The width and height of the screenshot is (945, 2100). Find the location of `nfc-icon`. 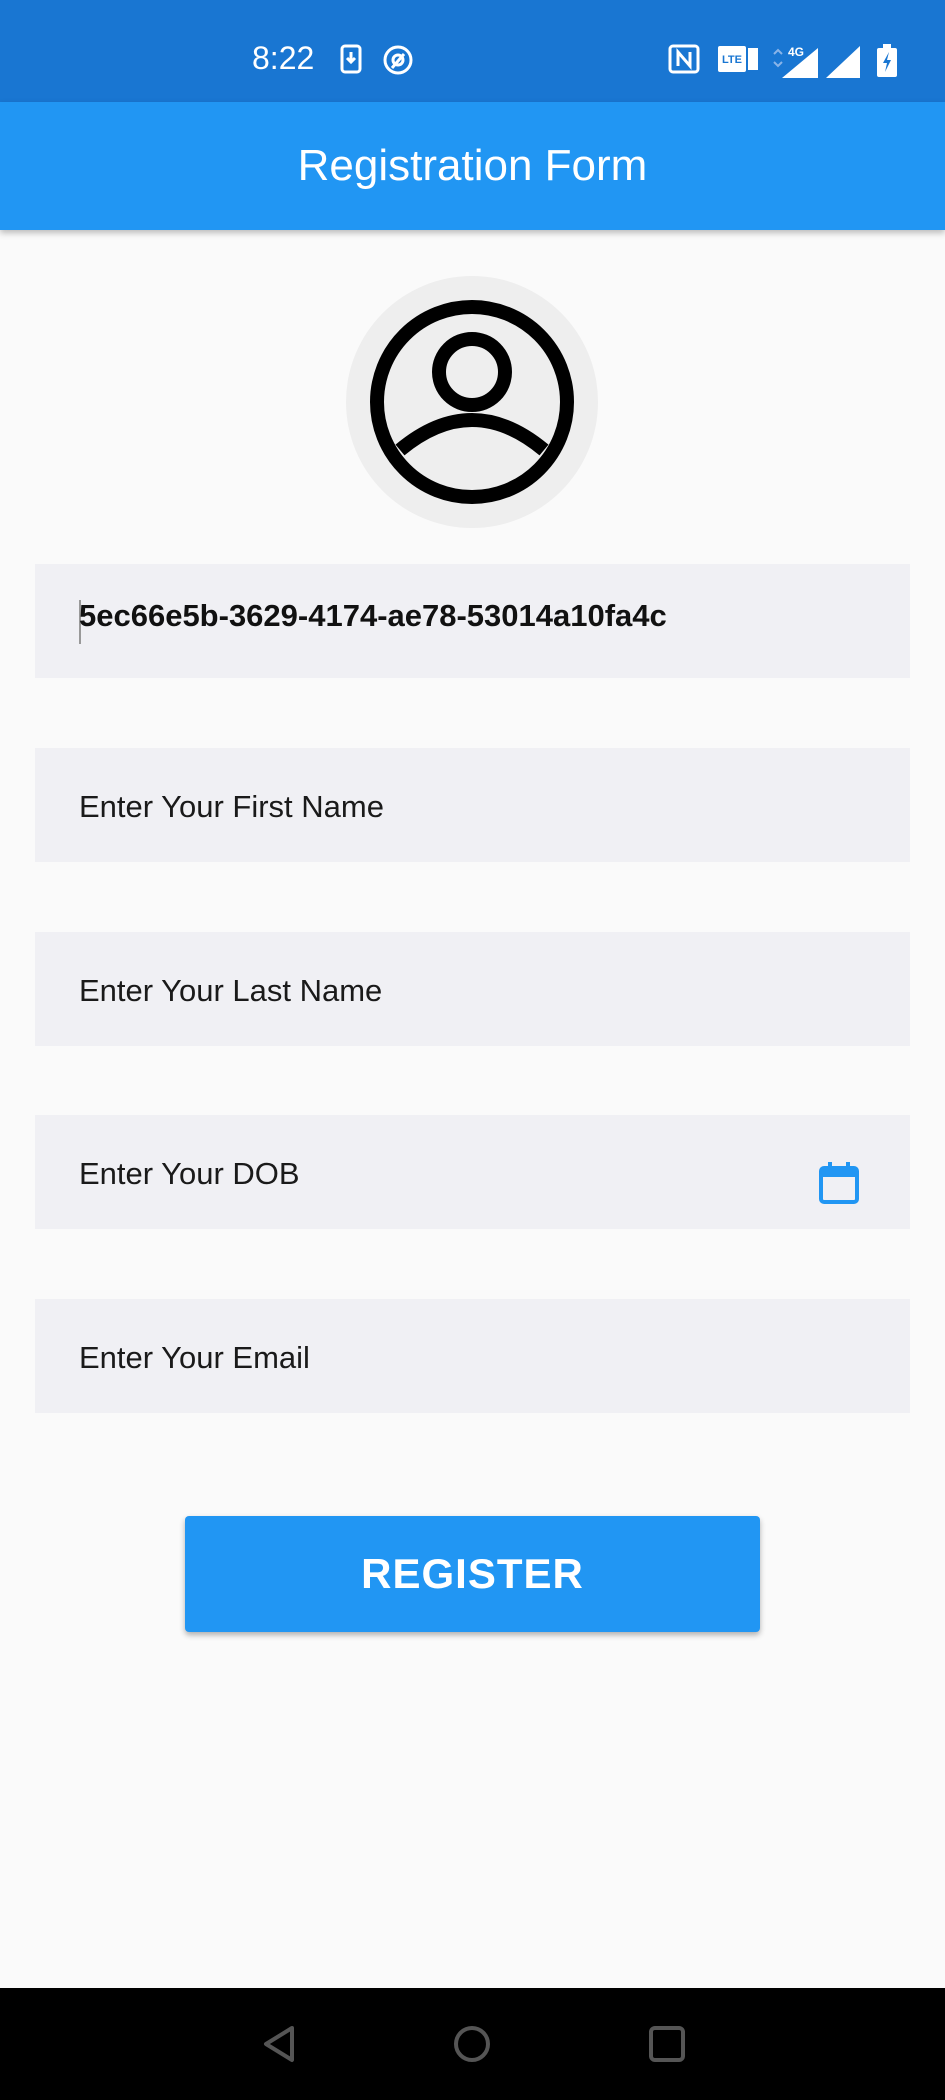

nfc-icon is located at coordinates (684, 61).